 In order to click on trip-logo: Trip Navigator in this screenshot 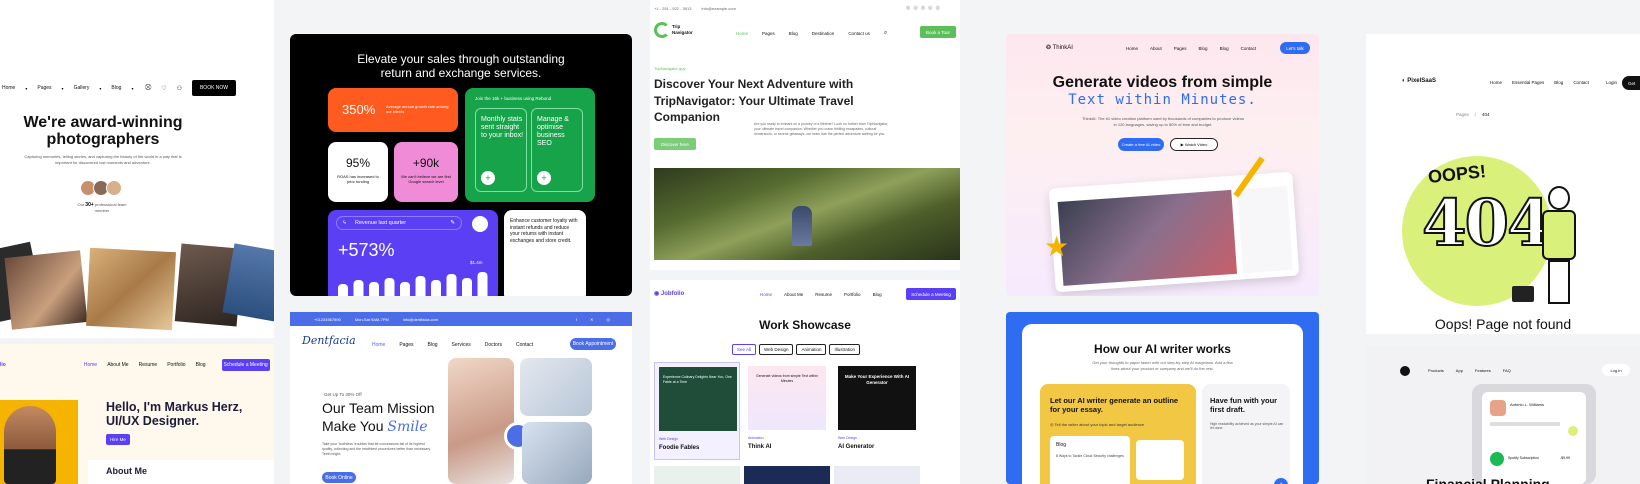, I will do `click(682, 30)`.